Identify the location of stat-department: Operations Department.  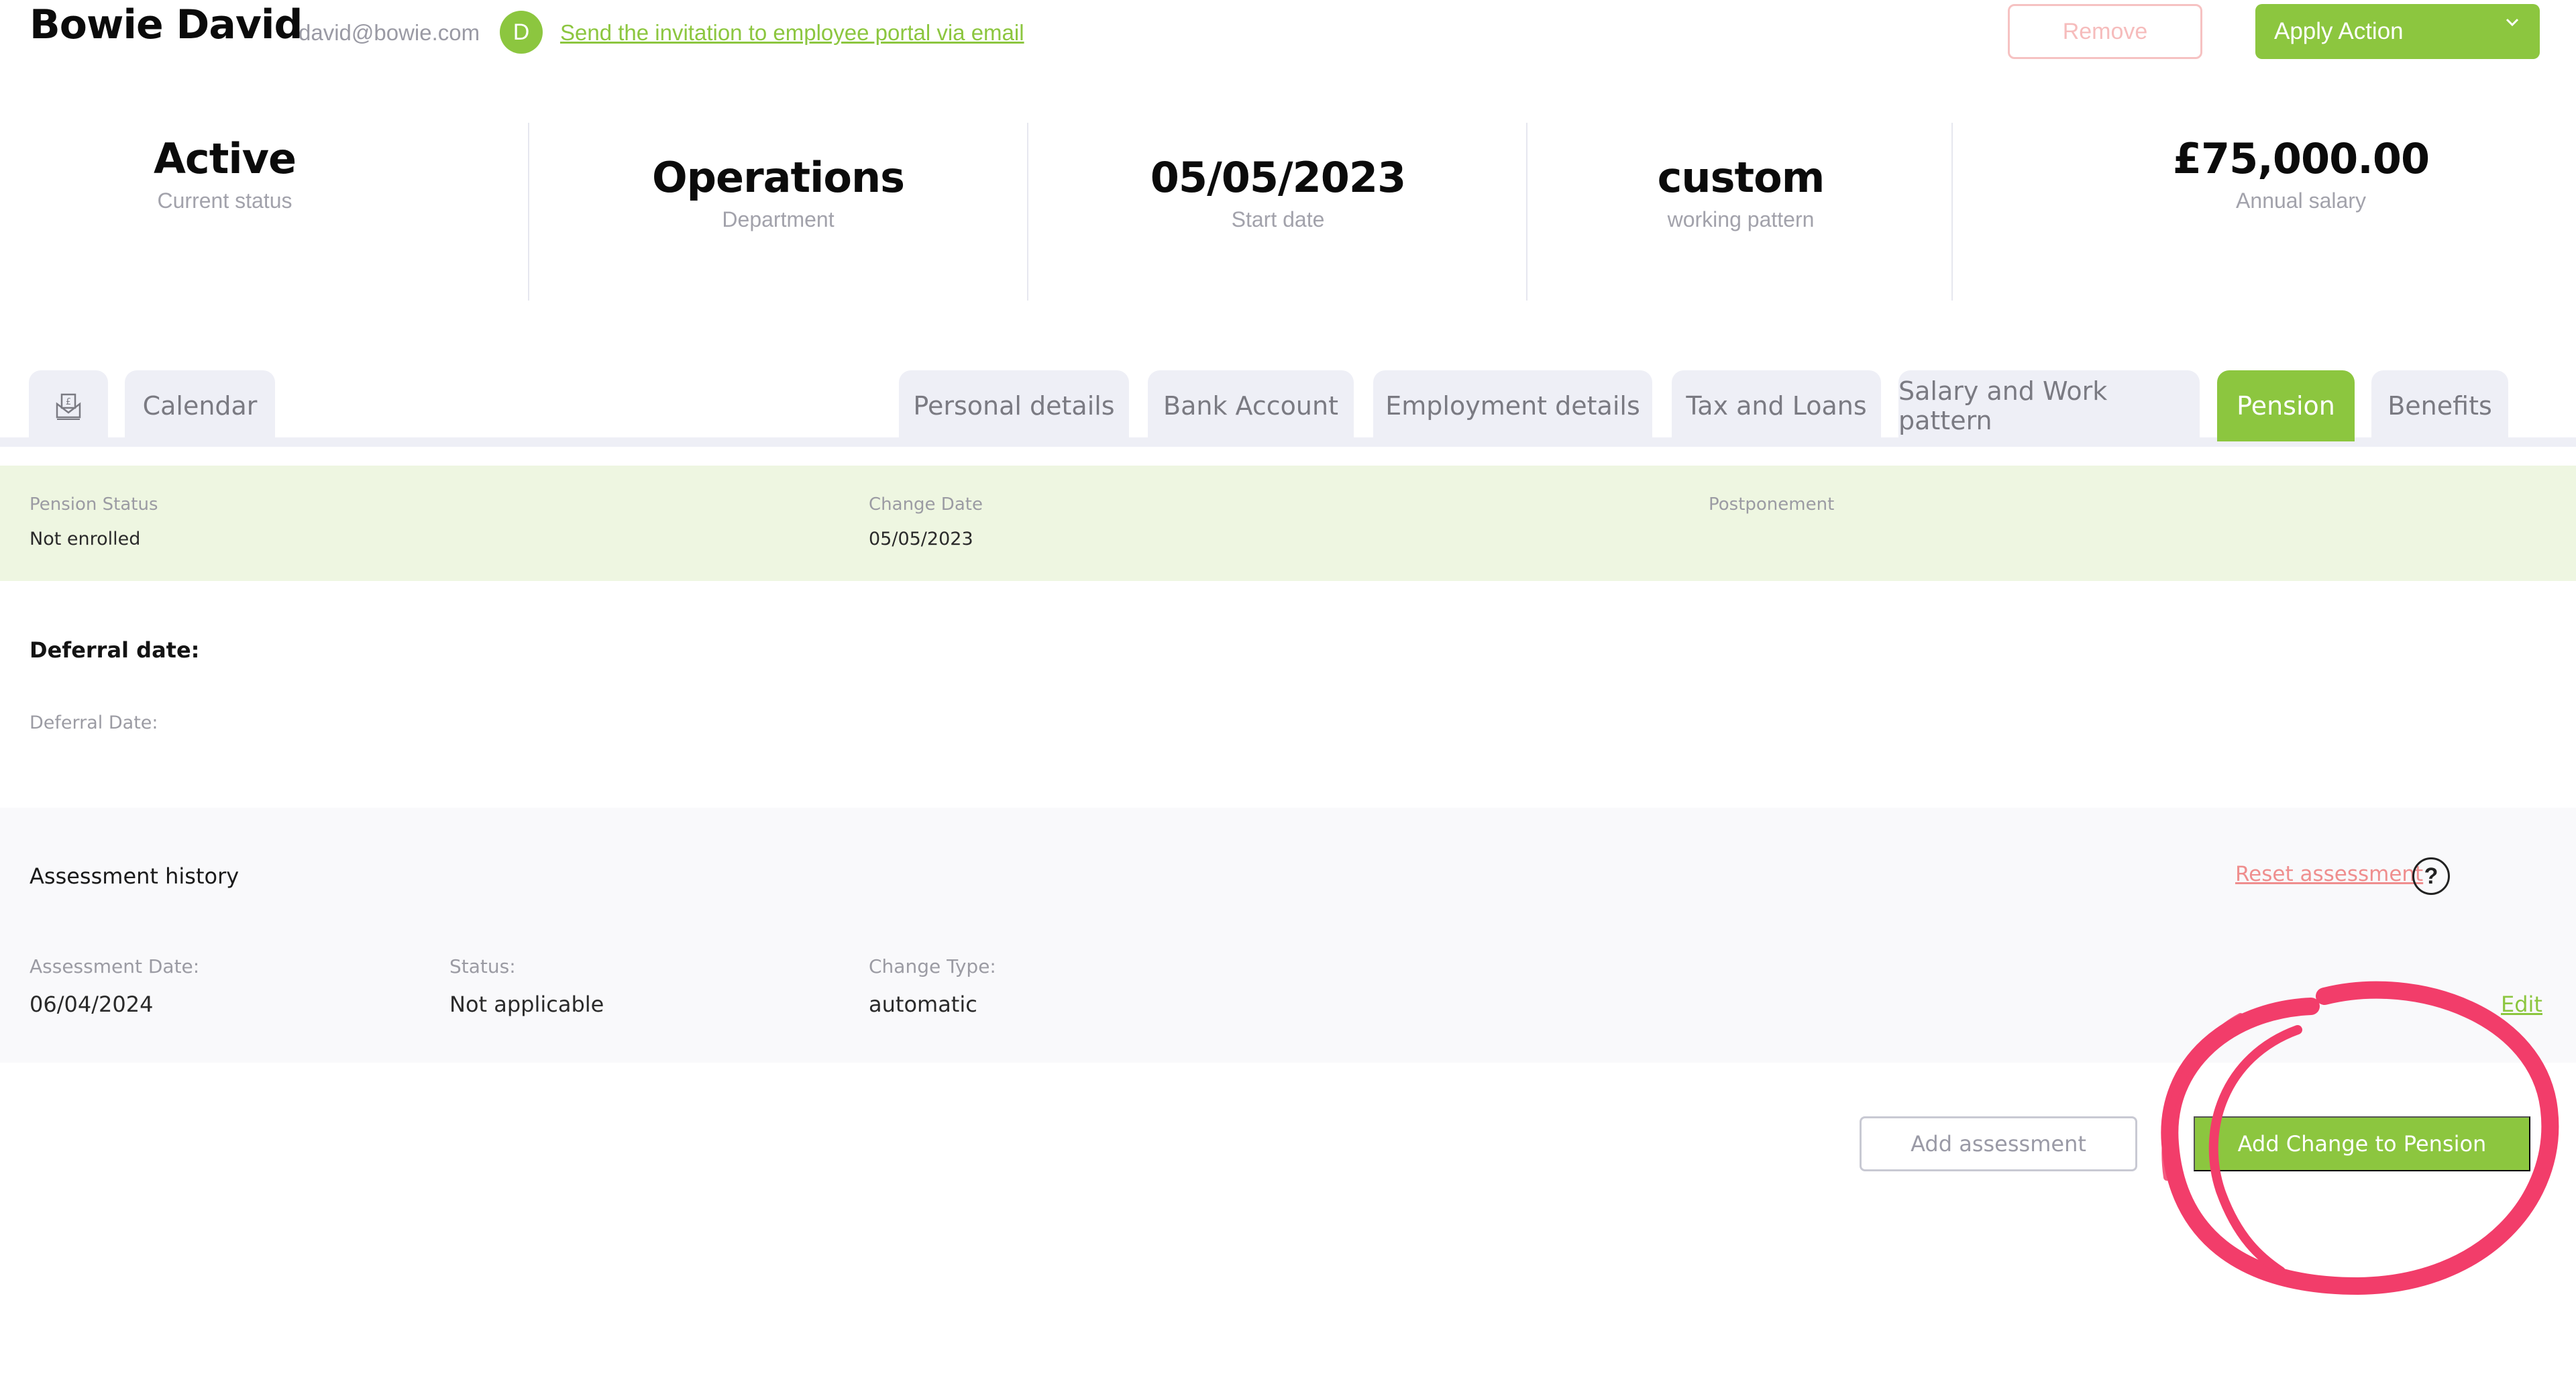
(778, 192).